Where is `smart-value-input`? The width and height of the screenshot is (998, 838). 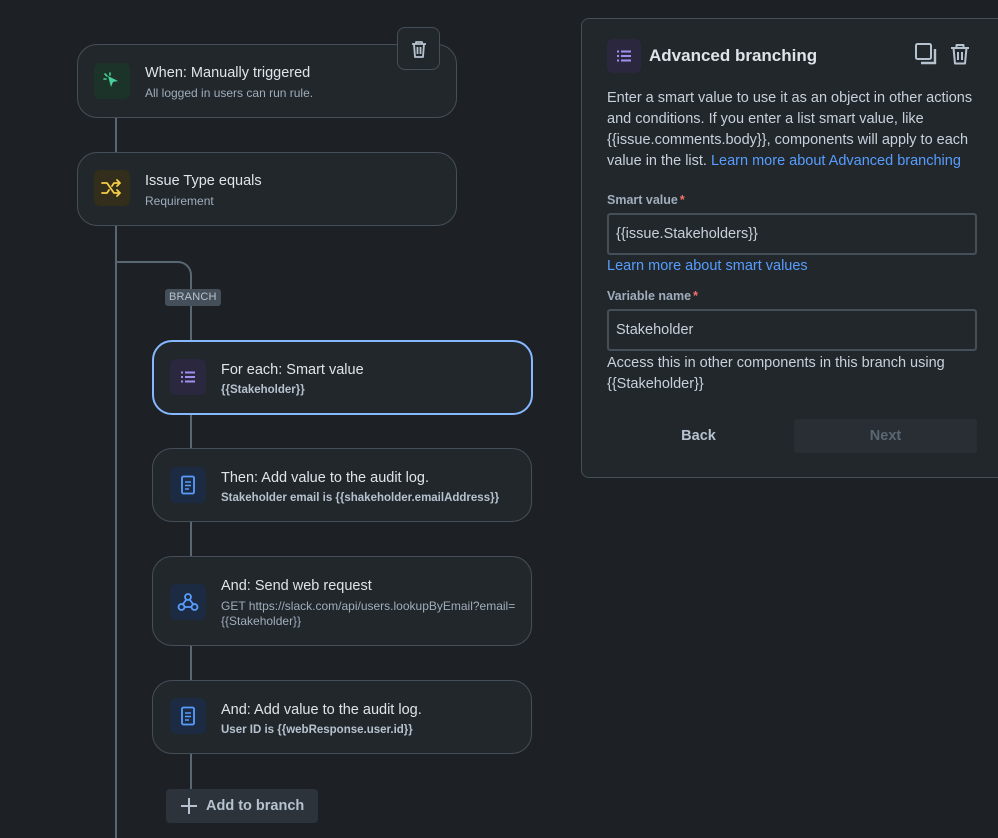 smart-value-input is located at coordinates (792, 234).